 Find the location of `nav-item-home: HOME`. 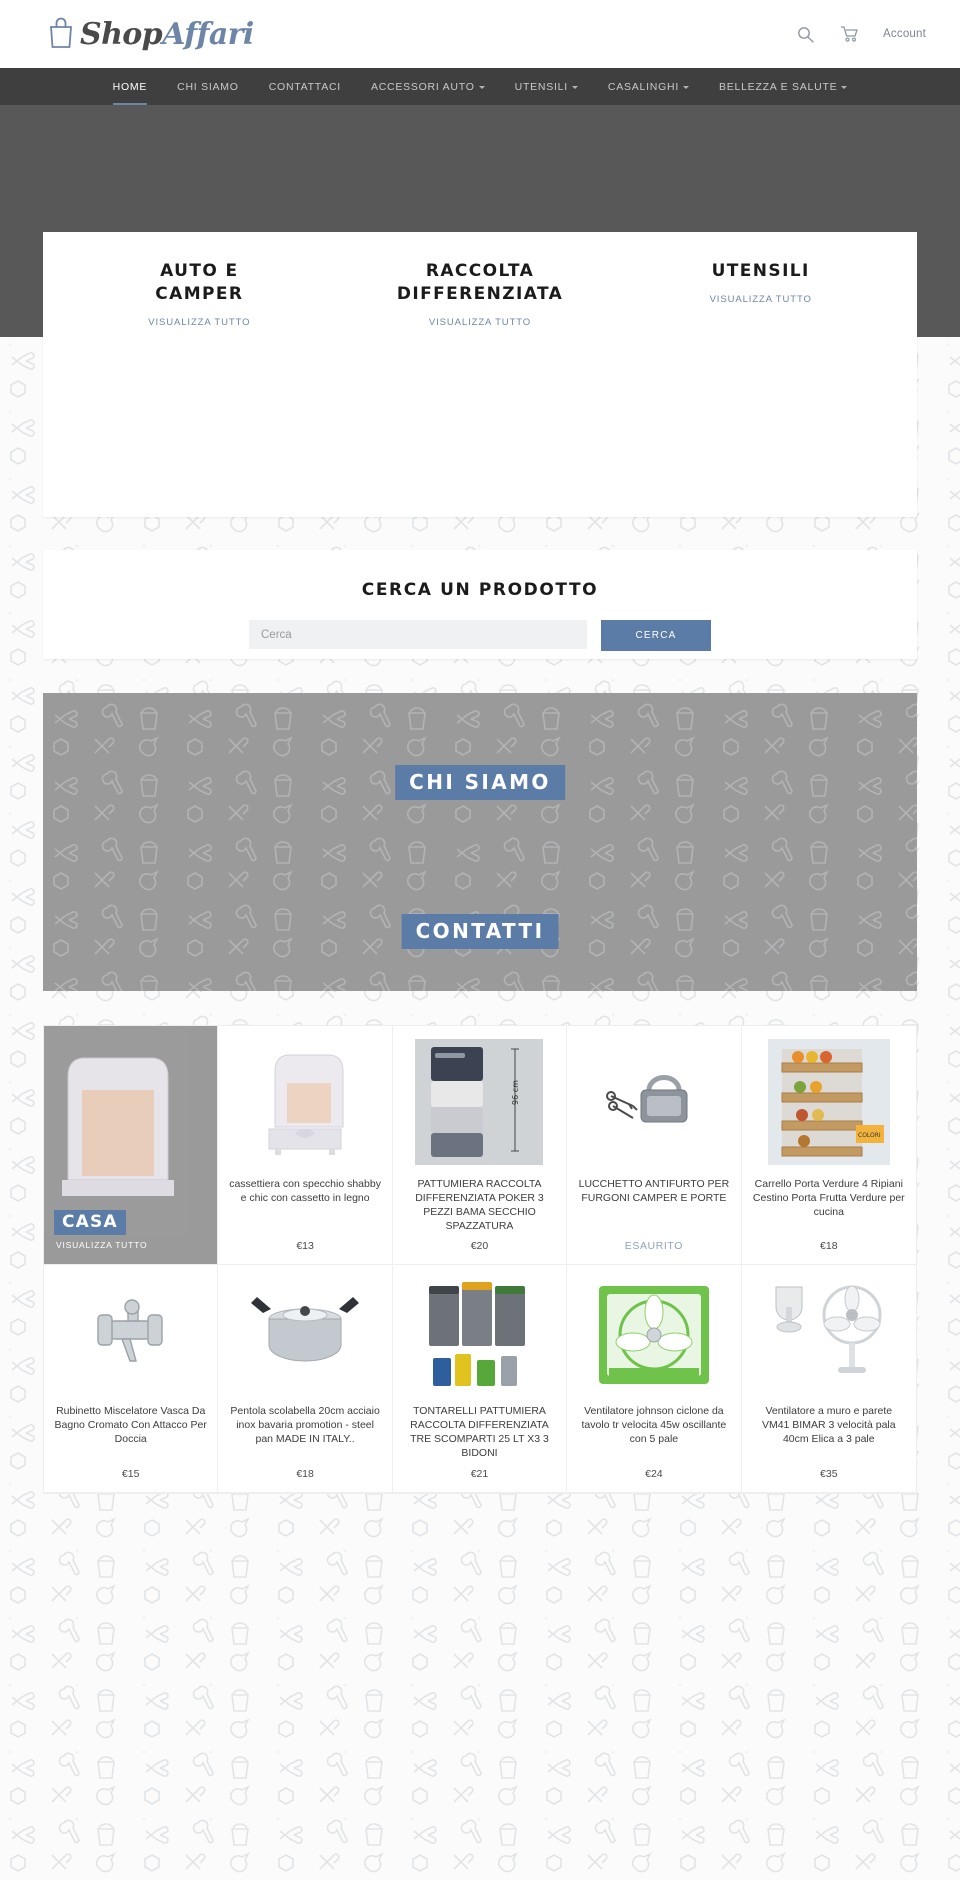

nav-item-home: HOME is located at coordinates (130, 86).